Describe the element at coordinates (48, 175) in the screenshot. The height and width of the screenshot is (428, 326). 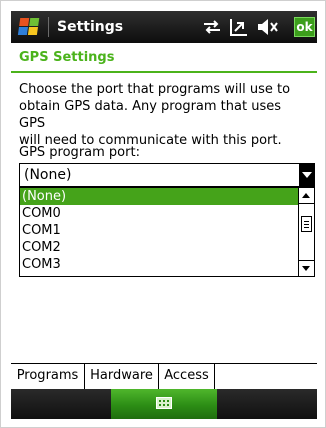
I see `gps-port-value: (None)` at that location.